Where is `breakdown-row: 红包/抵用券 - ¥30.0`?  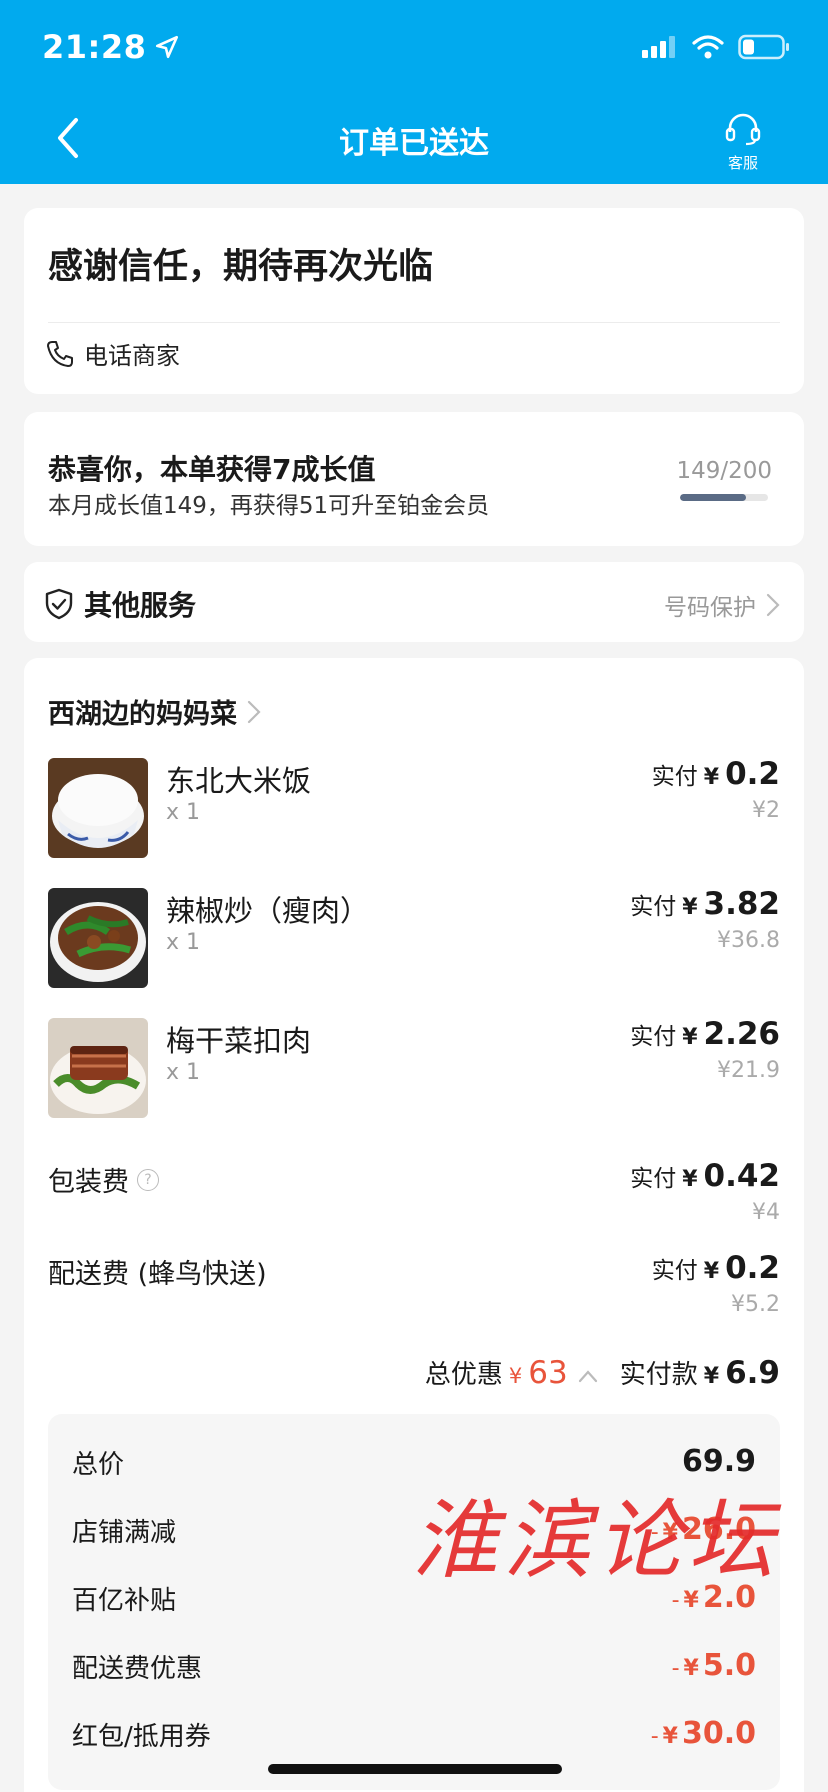 breakdown-row: 红包/抵用券 - ¥30.0 is located at coordinates (414, 1736).